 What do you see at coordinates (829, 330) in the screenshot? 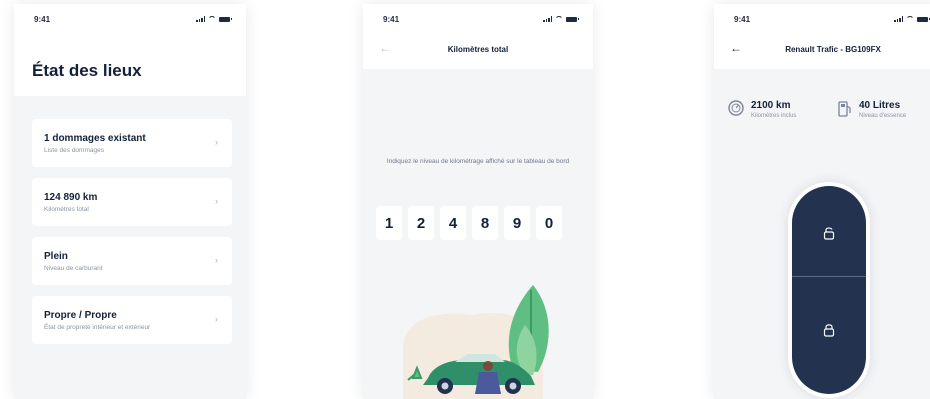
I see `lock-icon` at bounding box center [829, 330].